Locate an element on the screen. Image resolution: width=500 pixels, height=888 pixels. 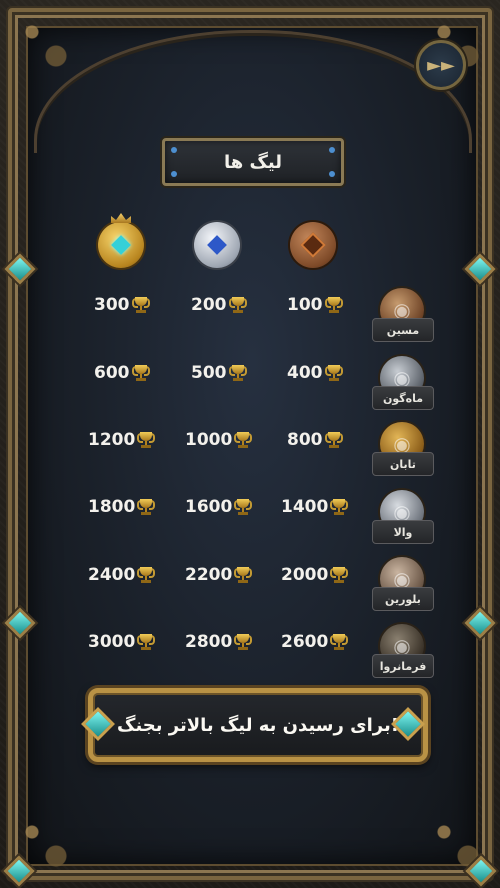
trophy-cell: 1400 is located at coordinates (315, 507).